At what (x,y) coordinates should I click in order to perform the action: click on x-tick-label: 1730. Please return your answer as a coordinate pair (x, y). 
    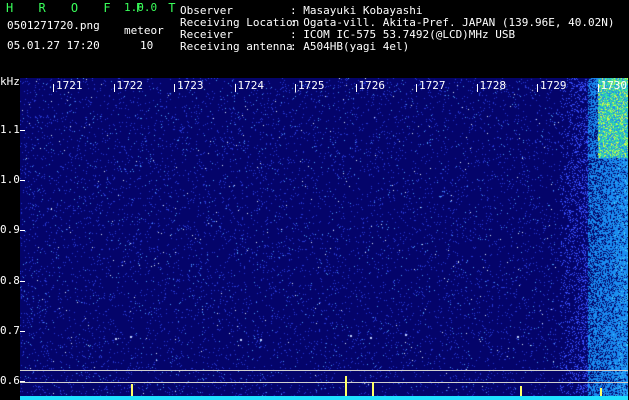
    Looking at the image, I should click on (614, 85).